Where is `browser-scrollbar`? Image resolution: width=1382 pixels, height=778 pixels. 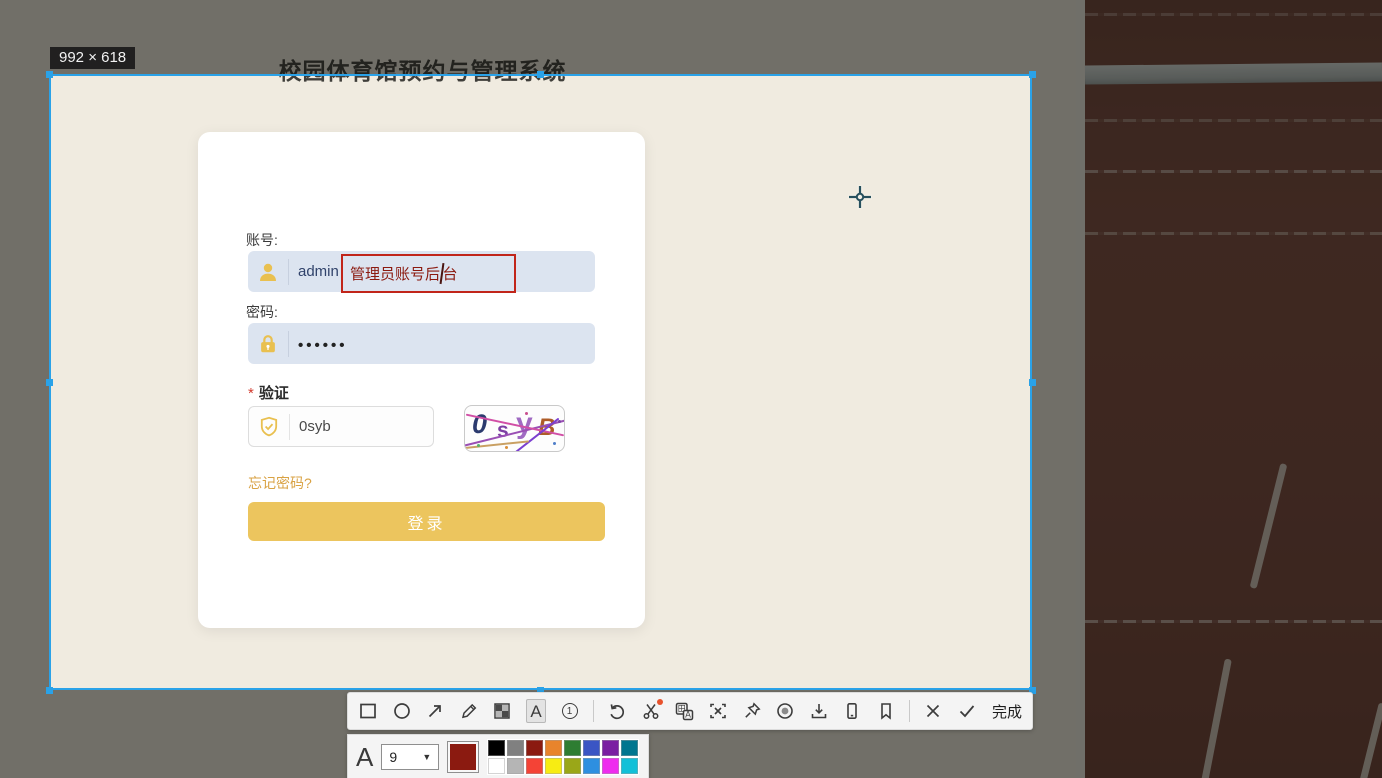
browser-scrollbar is located at coordinates (1080, 389).